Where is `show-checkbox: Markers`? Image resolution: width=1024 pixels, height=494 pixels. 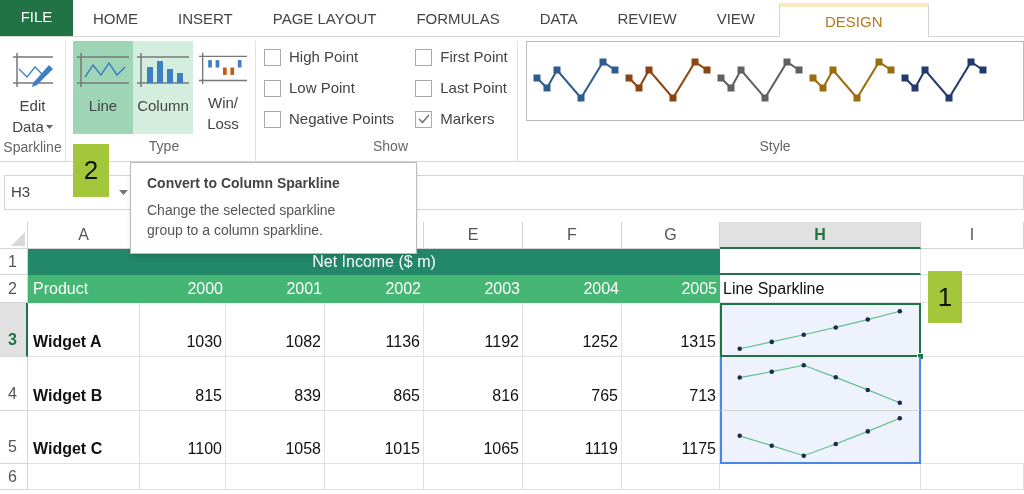
show-checkbox: Markers is located at coordinates (466, 119).